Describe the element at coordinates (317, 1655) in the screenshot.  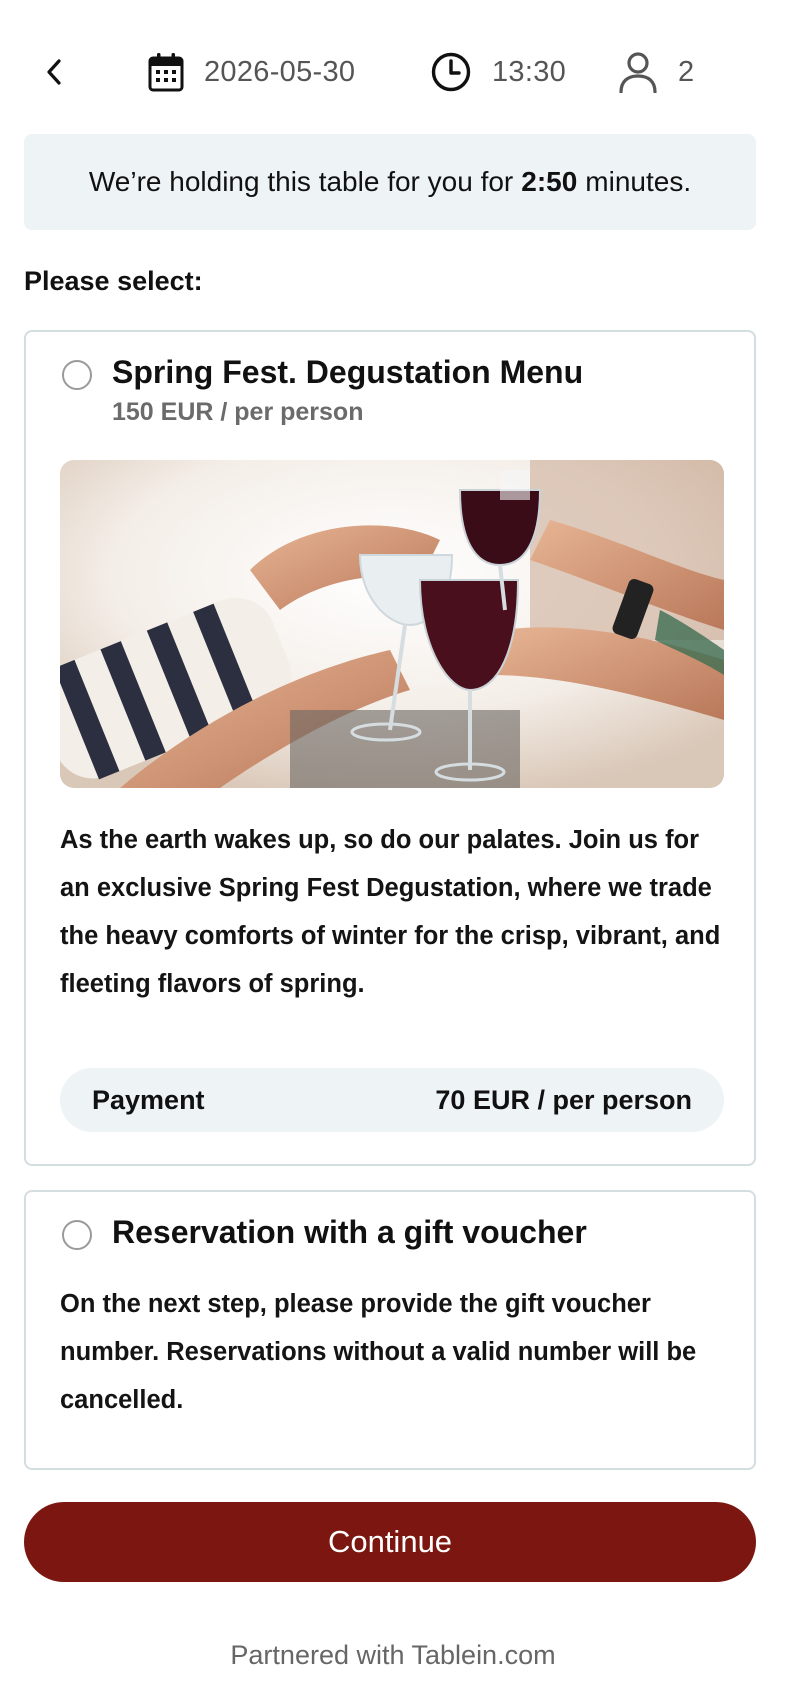
I see `footer-prefix: Partnered with` at that location.